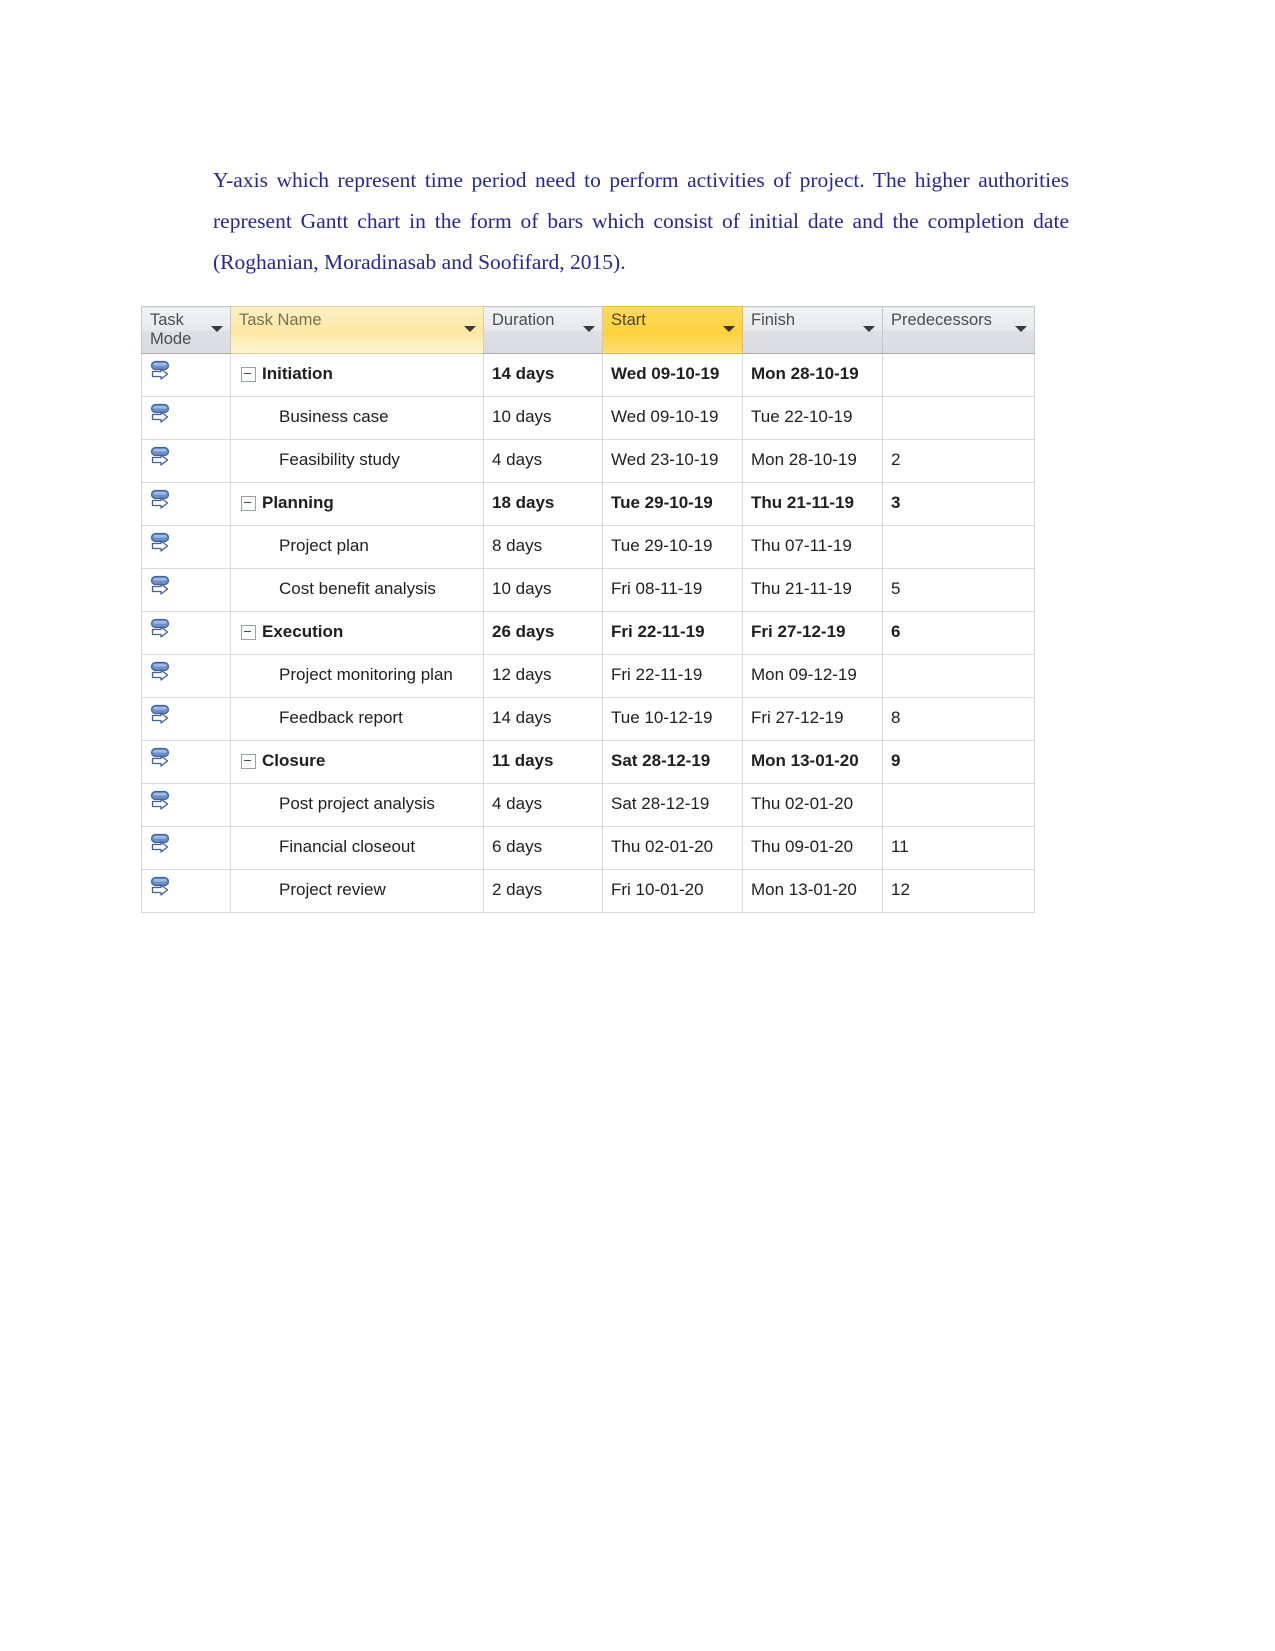 The width and height of the screenshot is (1275, 1651). Describe the element at coordinates (357, 719) in the screenshot. I see `cell-task-name: Feedback report` at that location.